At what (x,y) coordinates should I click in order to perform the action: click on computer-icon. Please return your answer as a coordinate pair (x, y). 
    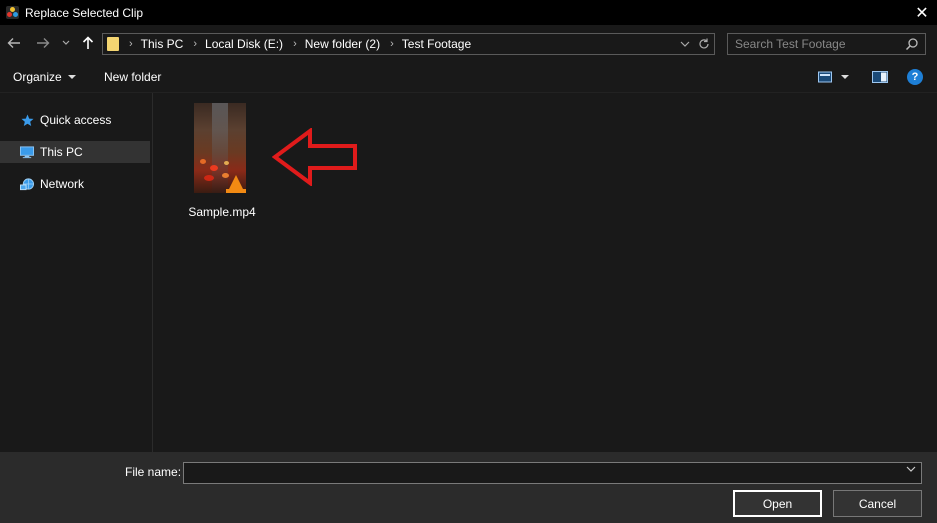
    Looking at the image, I should click on (27, 151).